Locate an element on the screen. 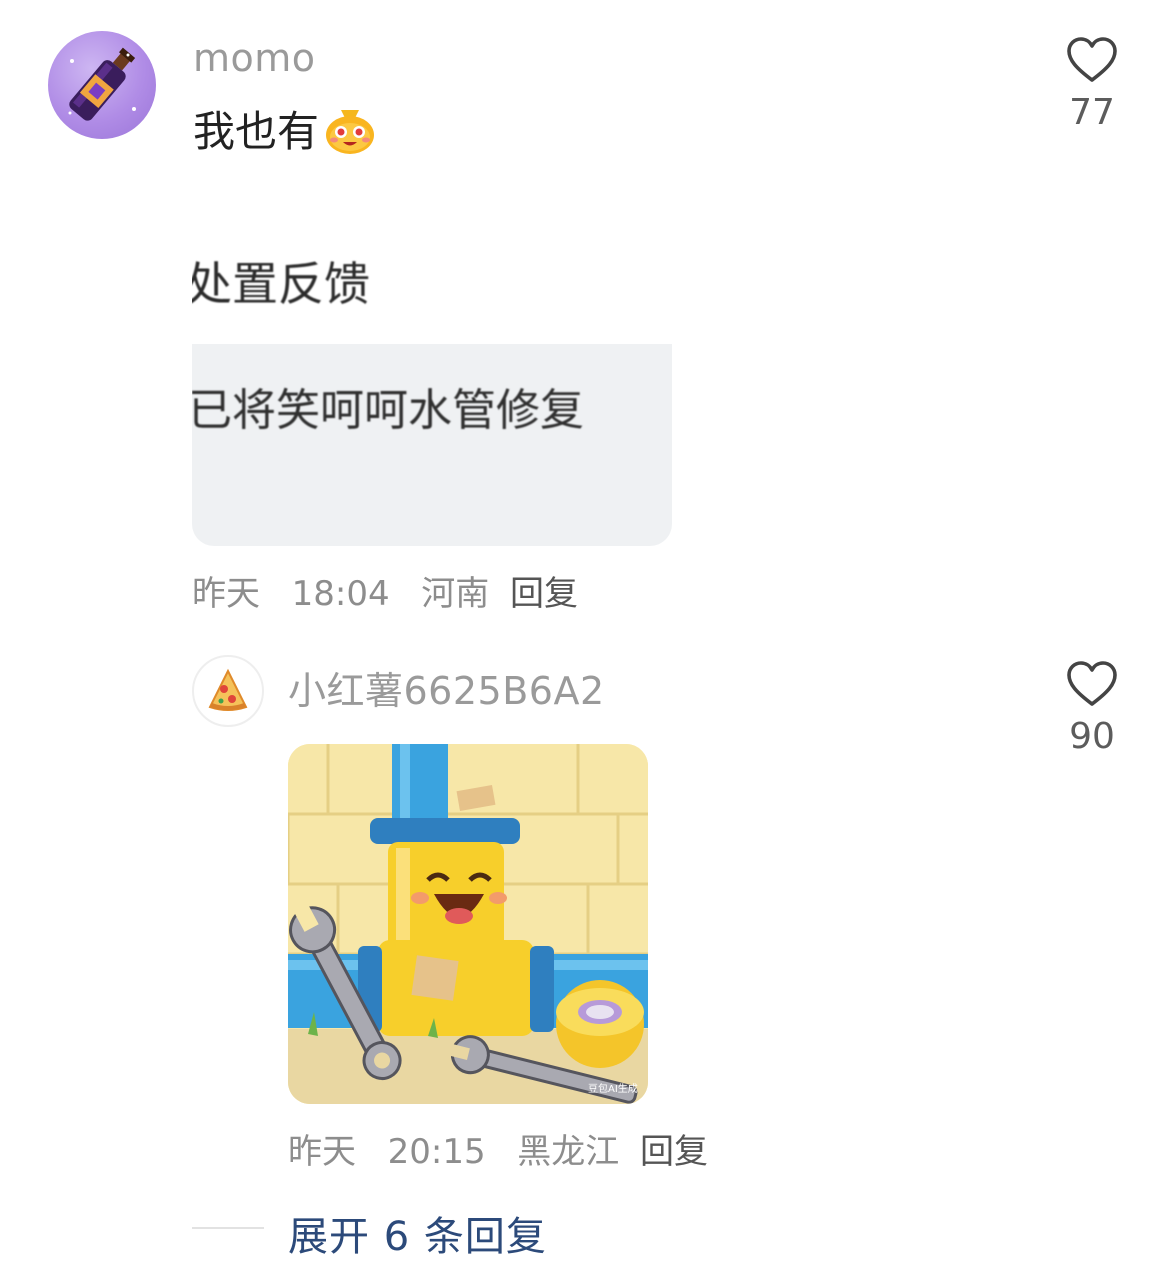 The height and width of the screenshot is (1276, 1170). reply-reply-button: 回复 is located at coordinates (674, 1152).